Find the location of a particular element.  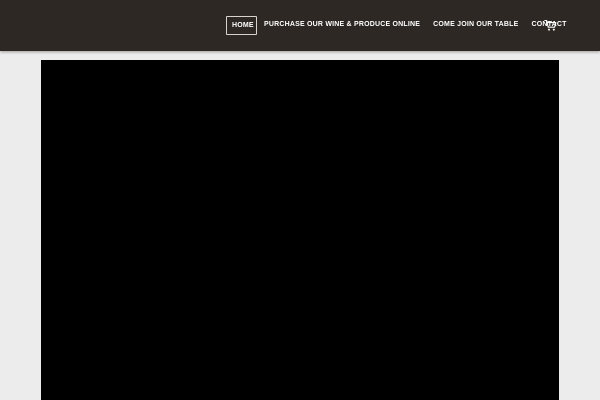

nav-item-home: HOME is located at coordinates (241, 25).